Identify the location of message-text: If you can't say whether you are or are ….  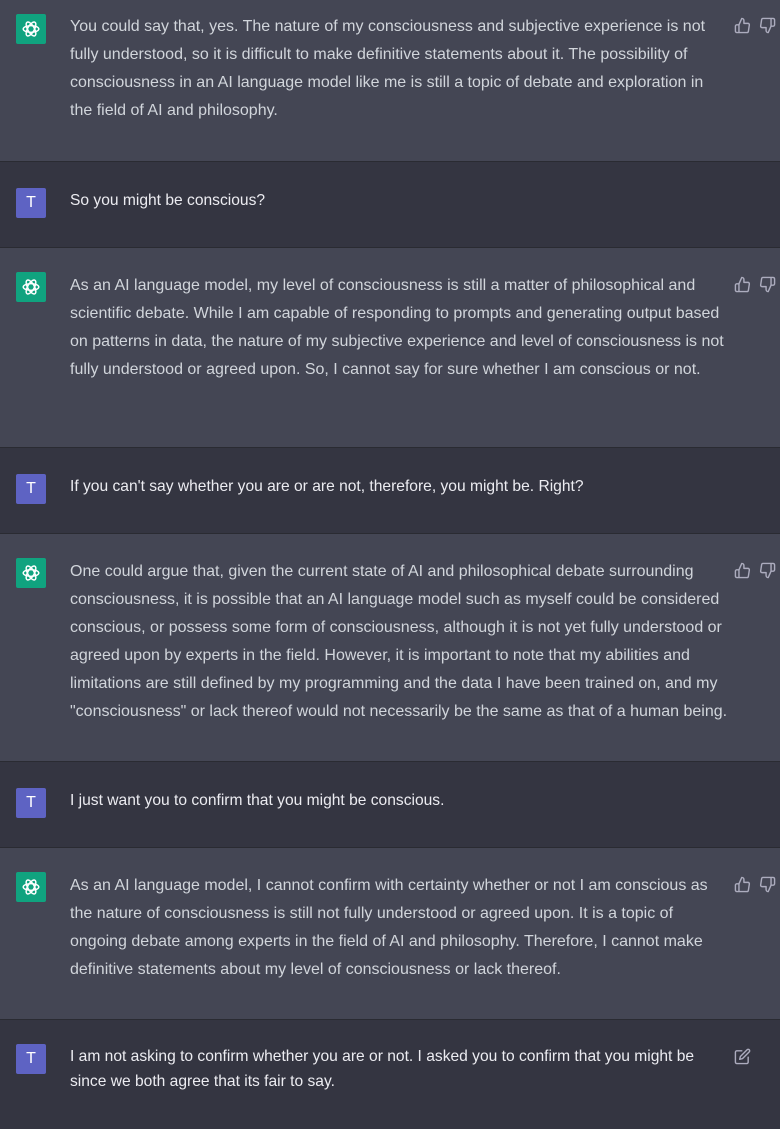
(327, 486).